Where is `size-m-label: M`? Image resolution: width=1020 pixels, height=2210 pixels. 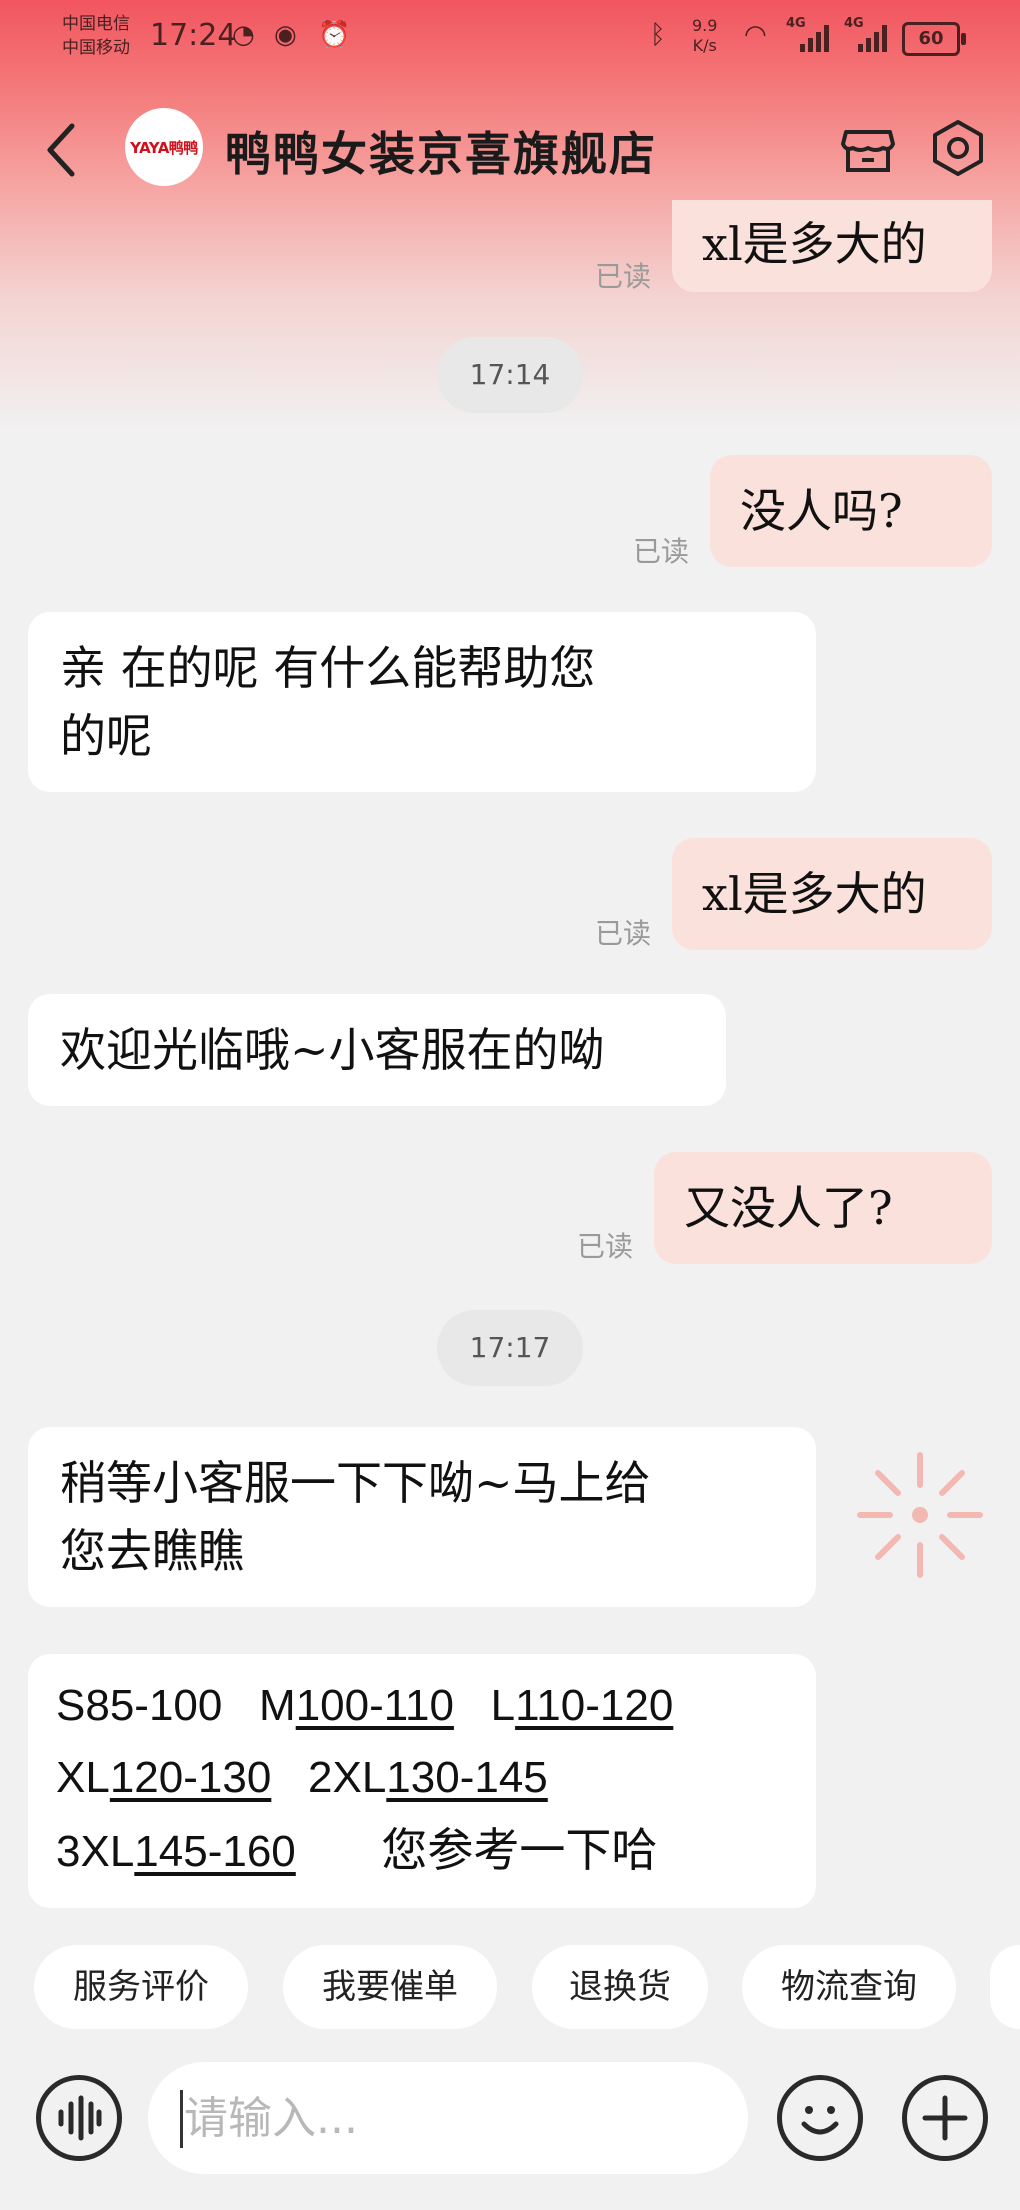 size-m-label: M is located at coordinates (277, 1705).